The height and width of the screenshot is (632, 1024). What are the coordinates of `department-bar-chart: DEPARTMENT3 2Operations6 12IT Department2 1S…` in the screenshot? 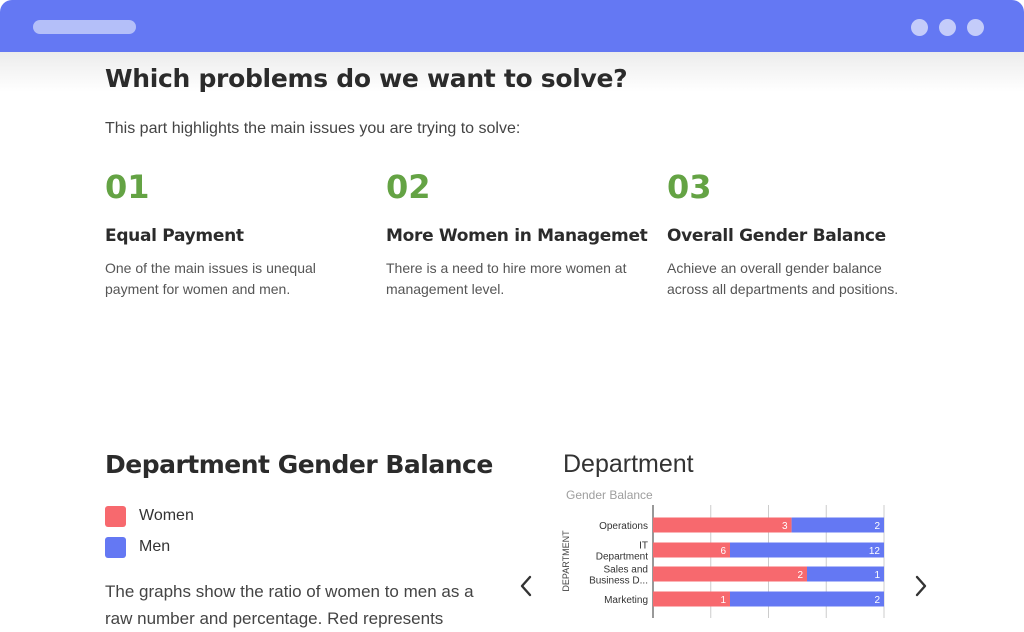 It's located at (723, 561).